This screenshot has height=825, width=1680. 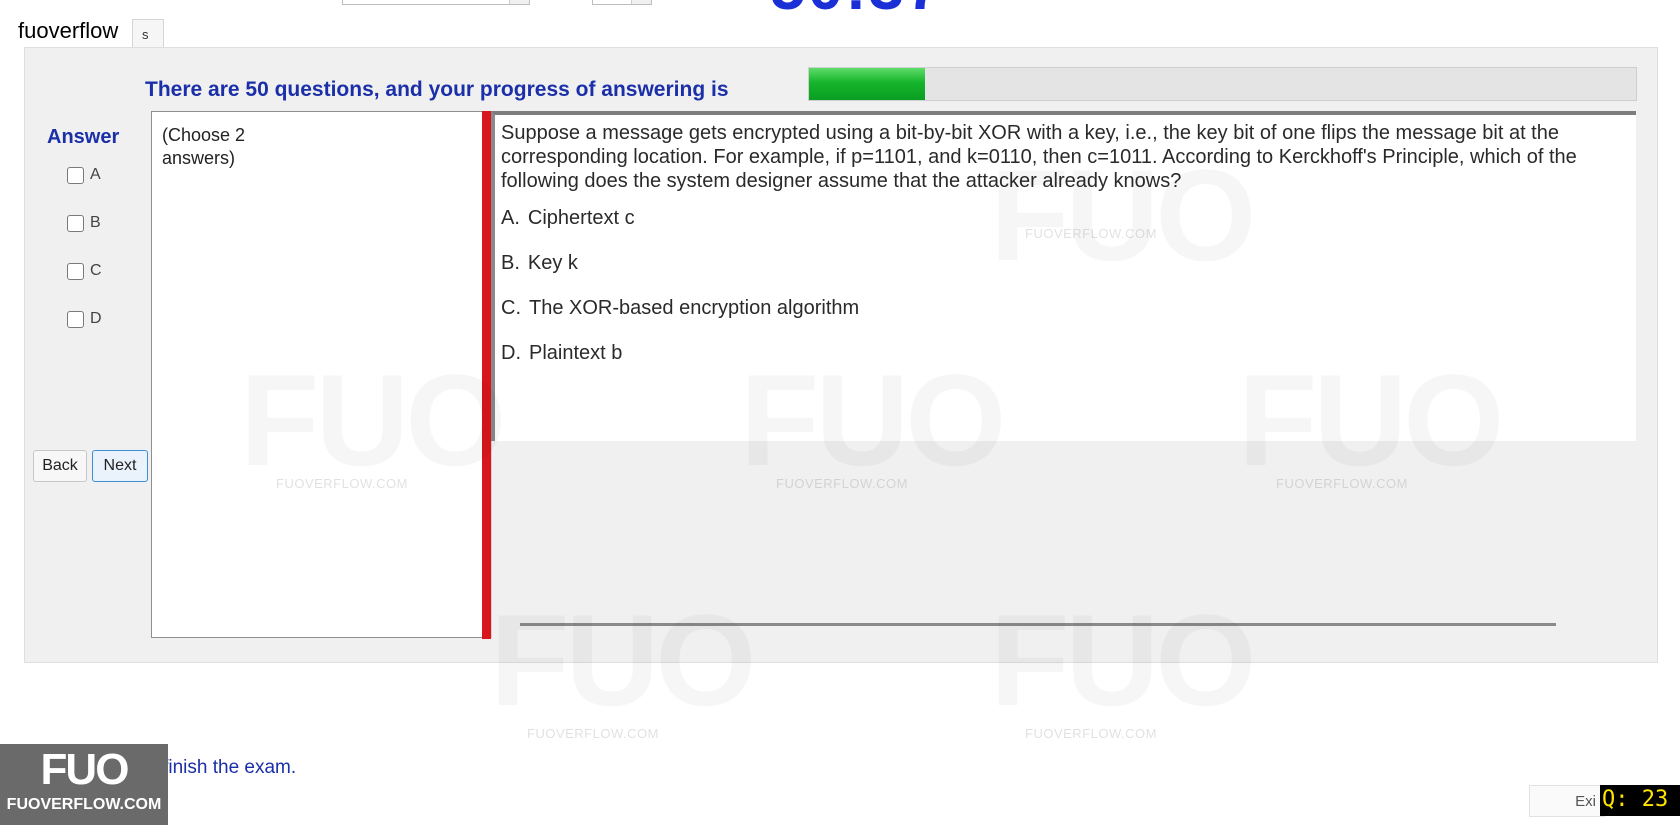 What do you see at coordinates (622, 2) in the screenshot?
I see `top-field-right` at bounding box center [622, 2].